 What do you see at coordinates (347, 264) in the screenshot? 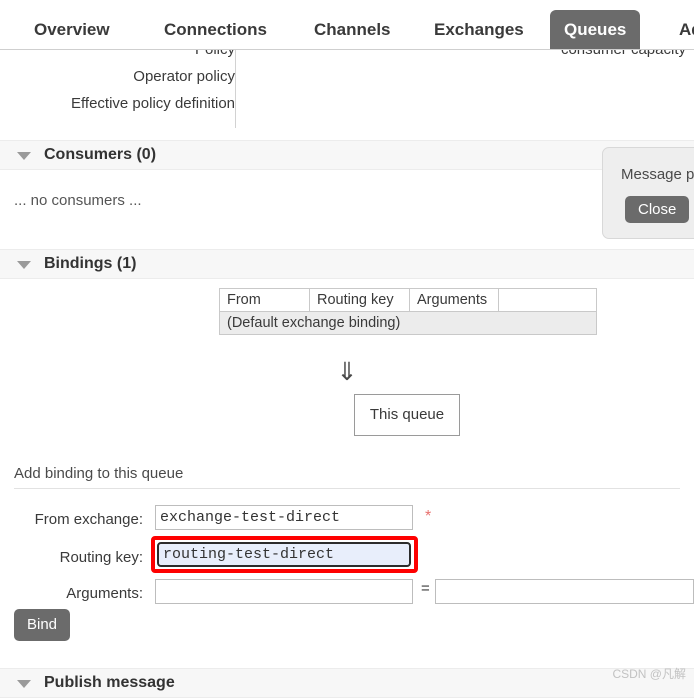
I see `bindings-section-header: Bindings (1)` at bounding box center [347, 264].